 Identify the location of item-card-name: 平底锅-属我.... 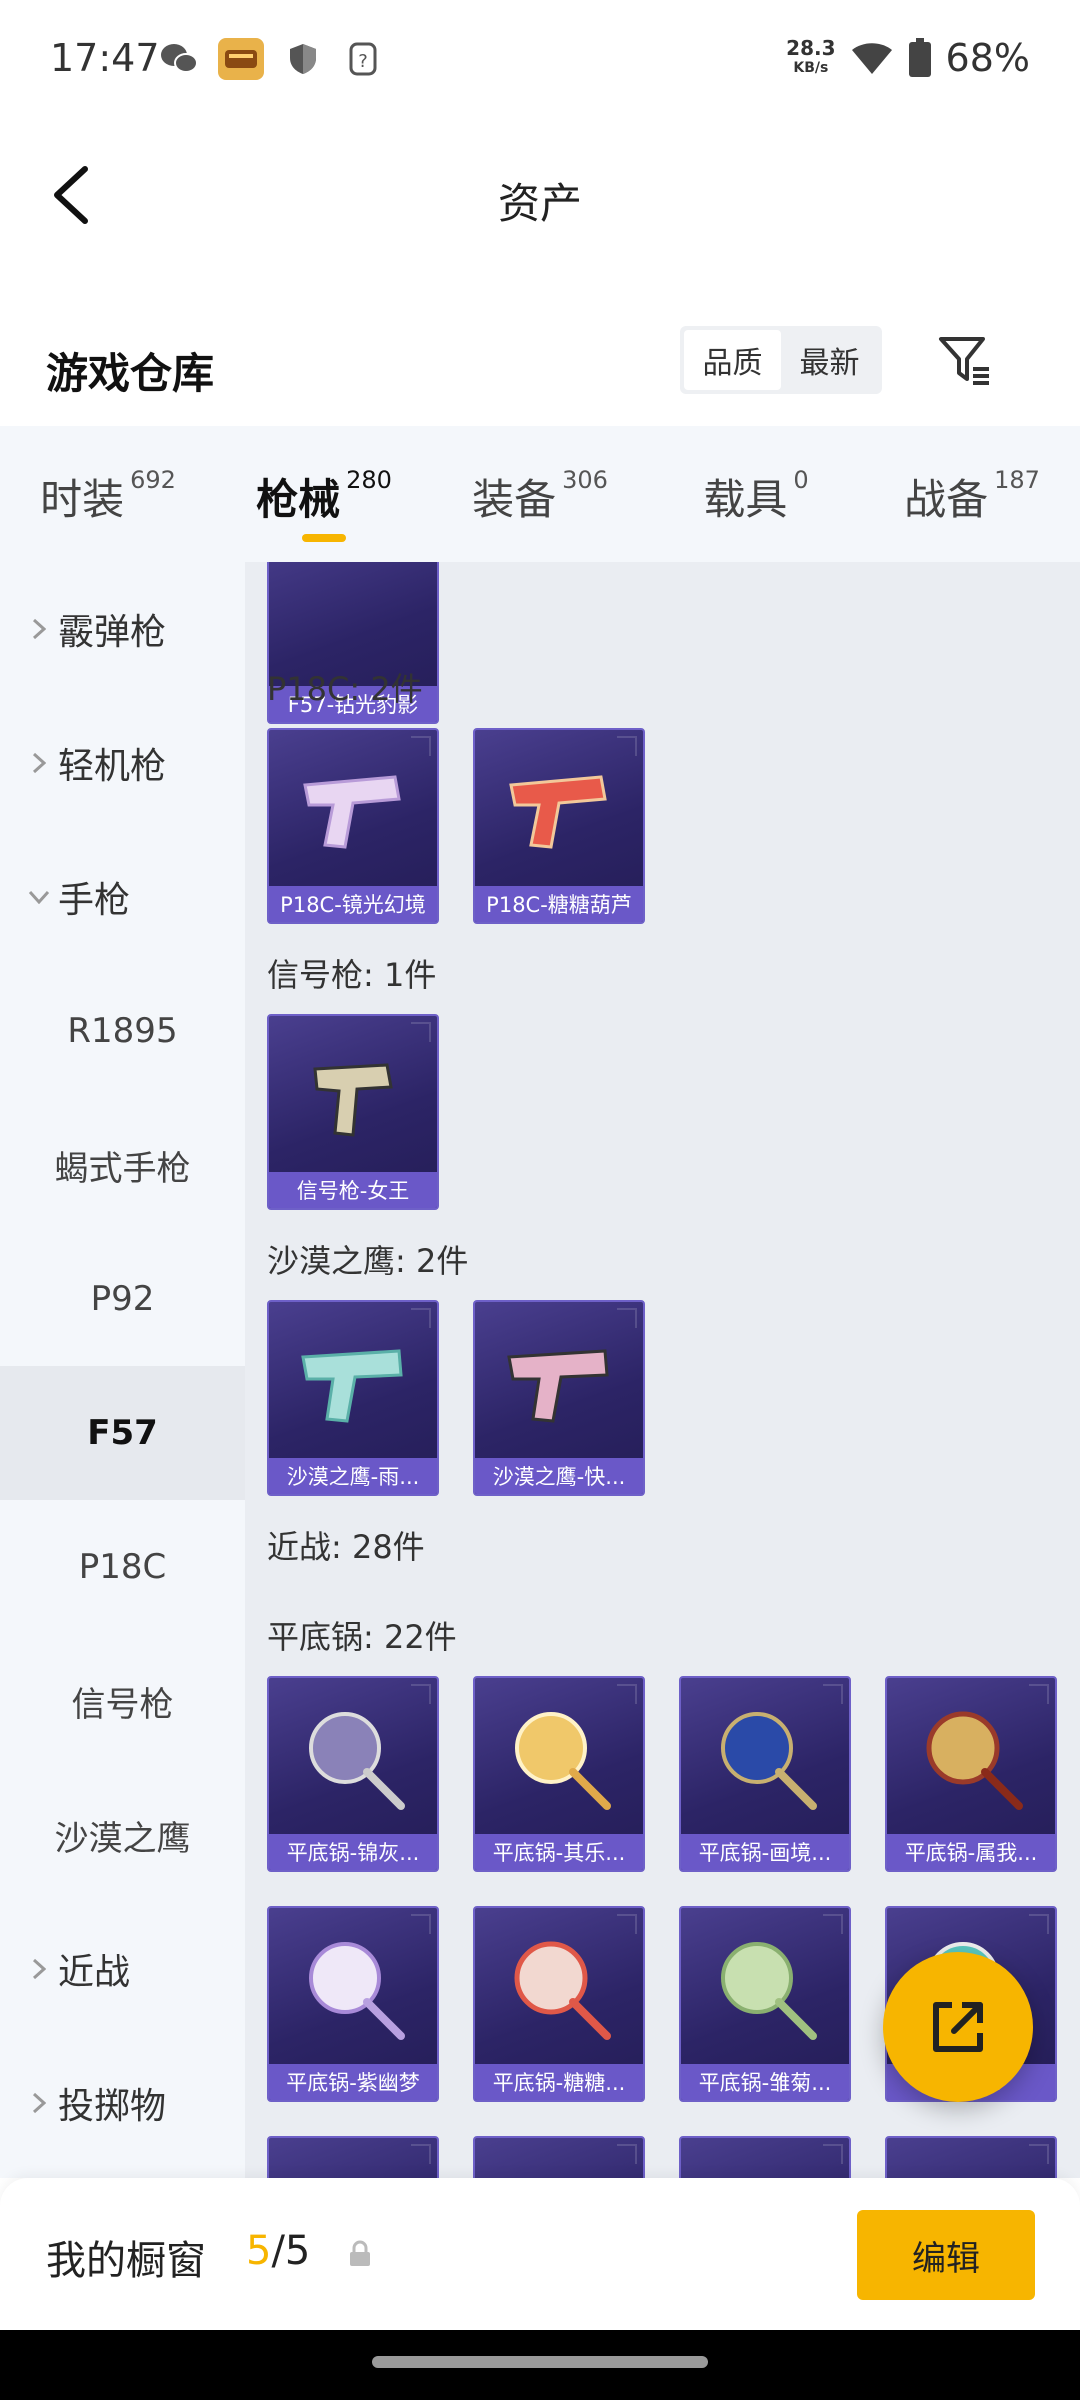
(971, 1852).